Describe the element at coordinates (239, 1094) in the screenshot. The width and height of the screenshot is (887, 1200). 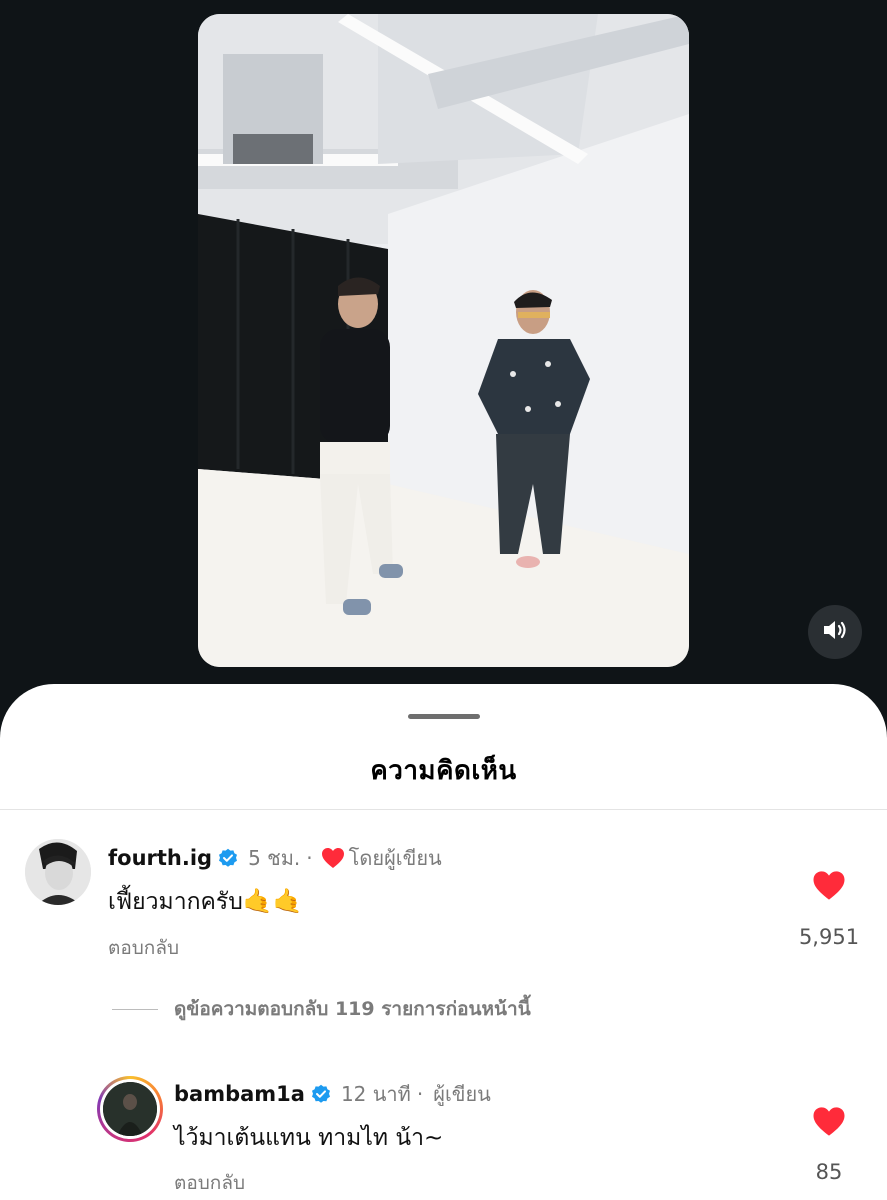
I see `comment-username: bambam1a` at that location.